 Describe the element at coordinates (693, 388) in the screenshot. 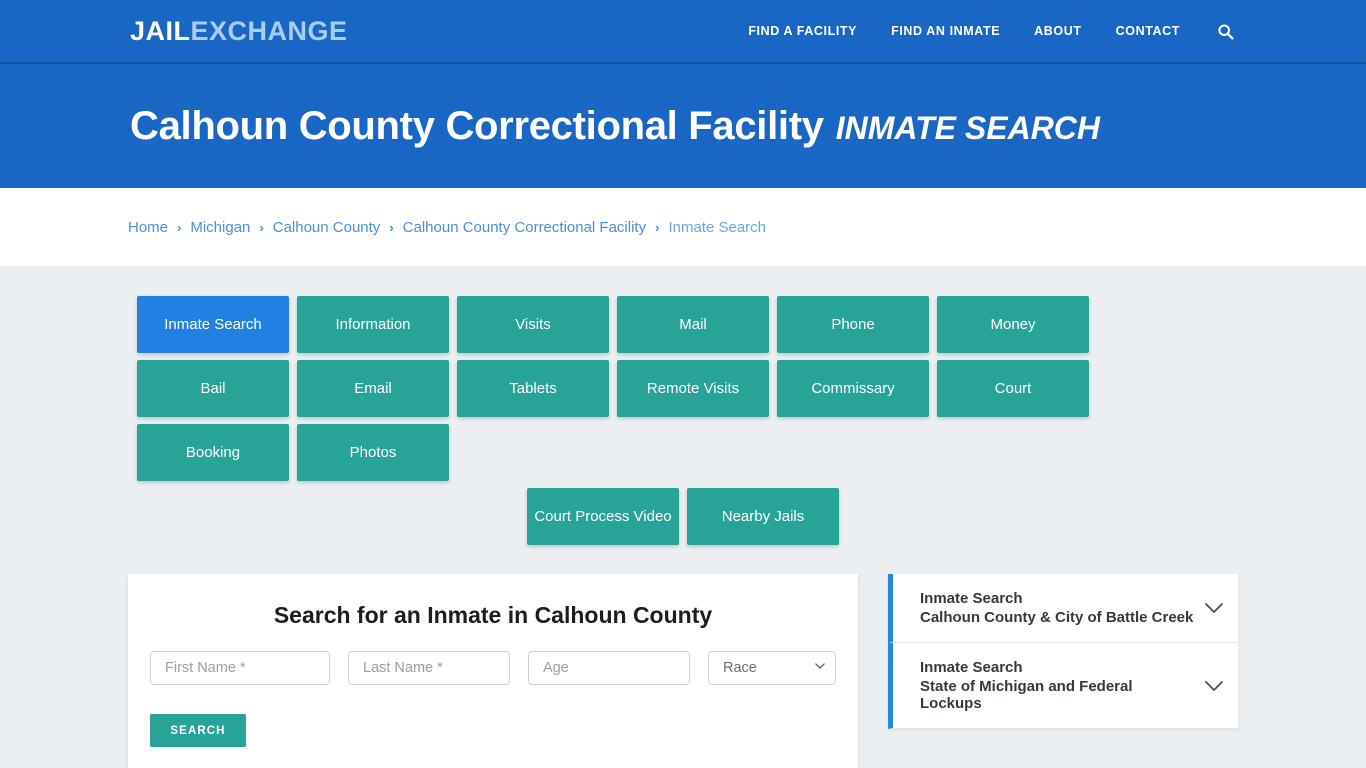

I see `tab-remote-visits: Remote Visits` at that location.